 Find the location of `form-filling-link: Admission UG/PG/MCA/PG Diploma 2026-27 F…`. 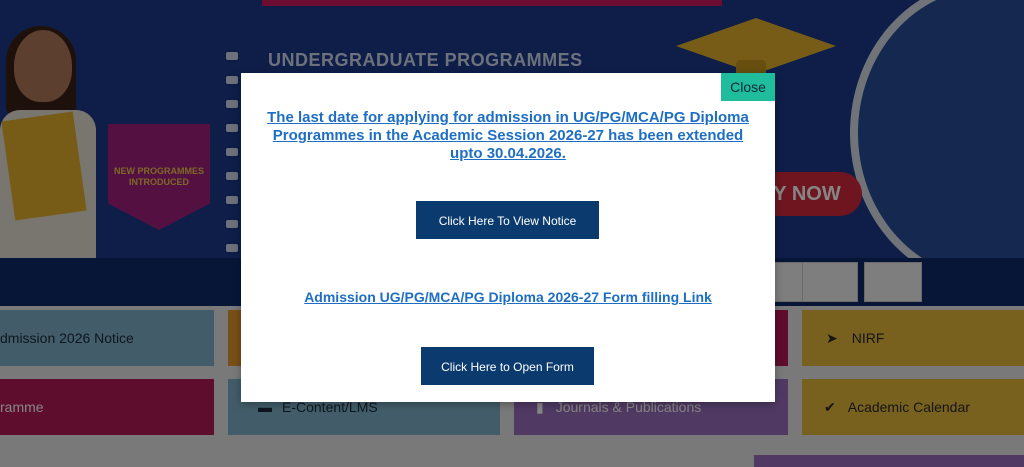

form-filling-link: Admission UG/PG/MCA/PG Diploma 2026-27 F… is located at coordinates (508, 297).